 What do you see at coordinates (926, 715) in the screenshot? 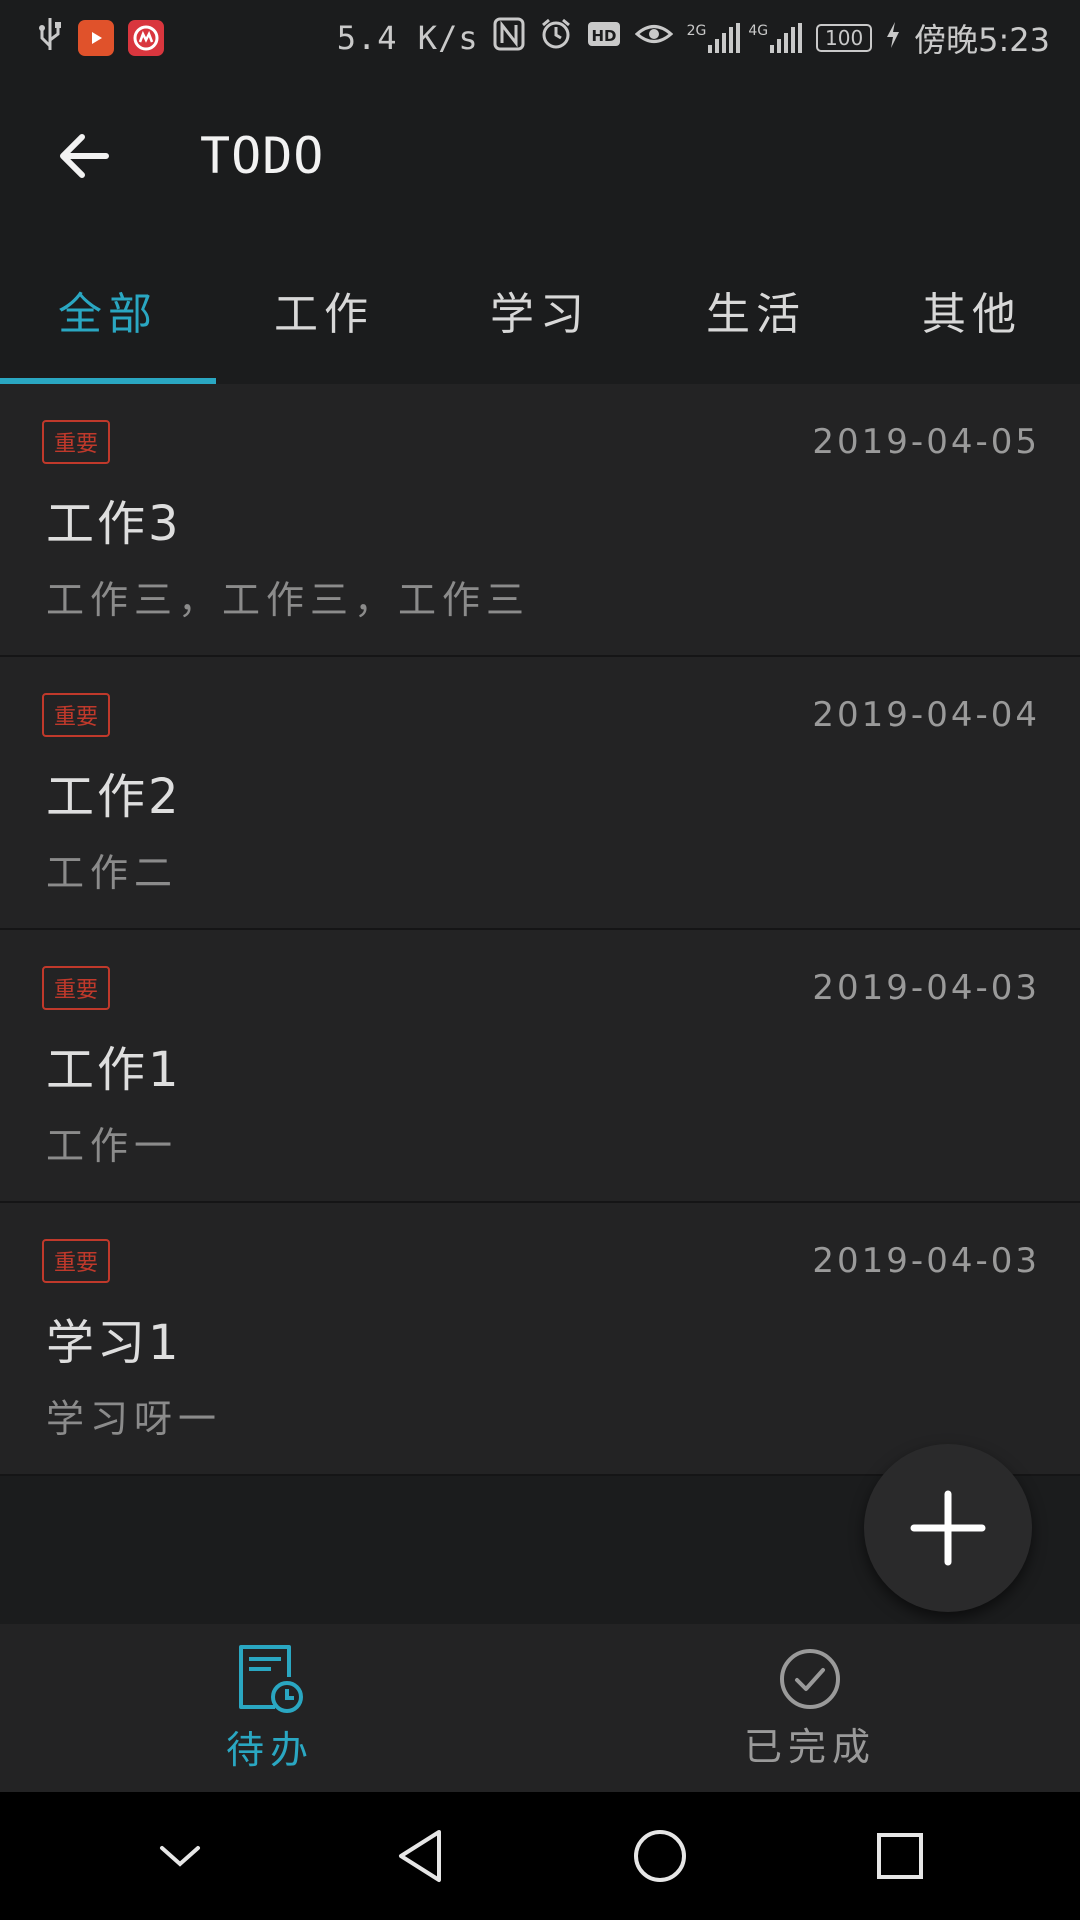
I see `item-date: 2019-04-04` at bounding box center [926, 715].